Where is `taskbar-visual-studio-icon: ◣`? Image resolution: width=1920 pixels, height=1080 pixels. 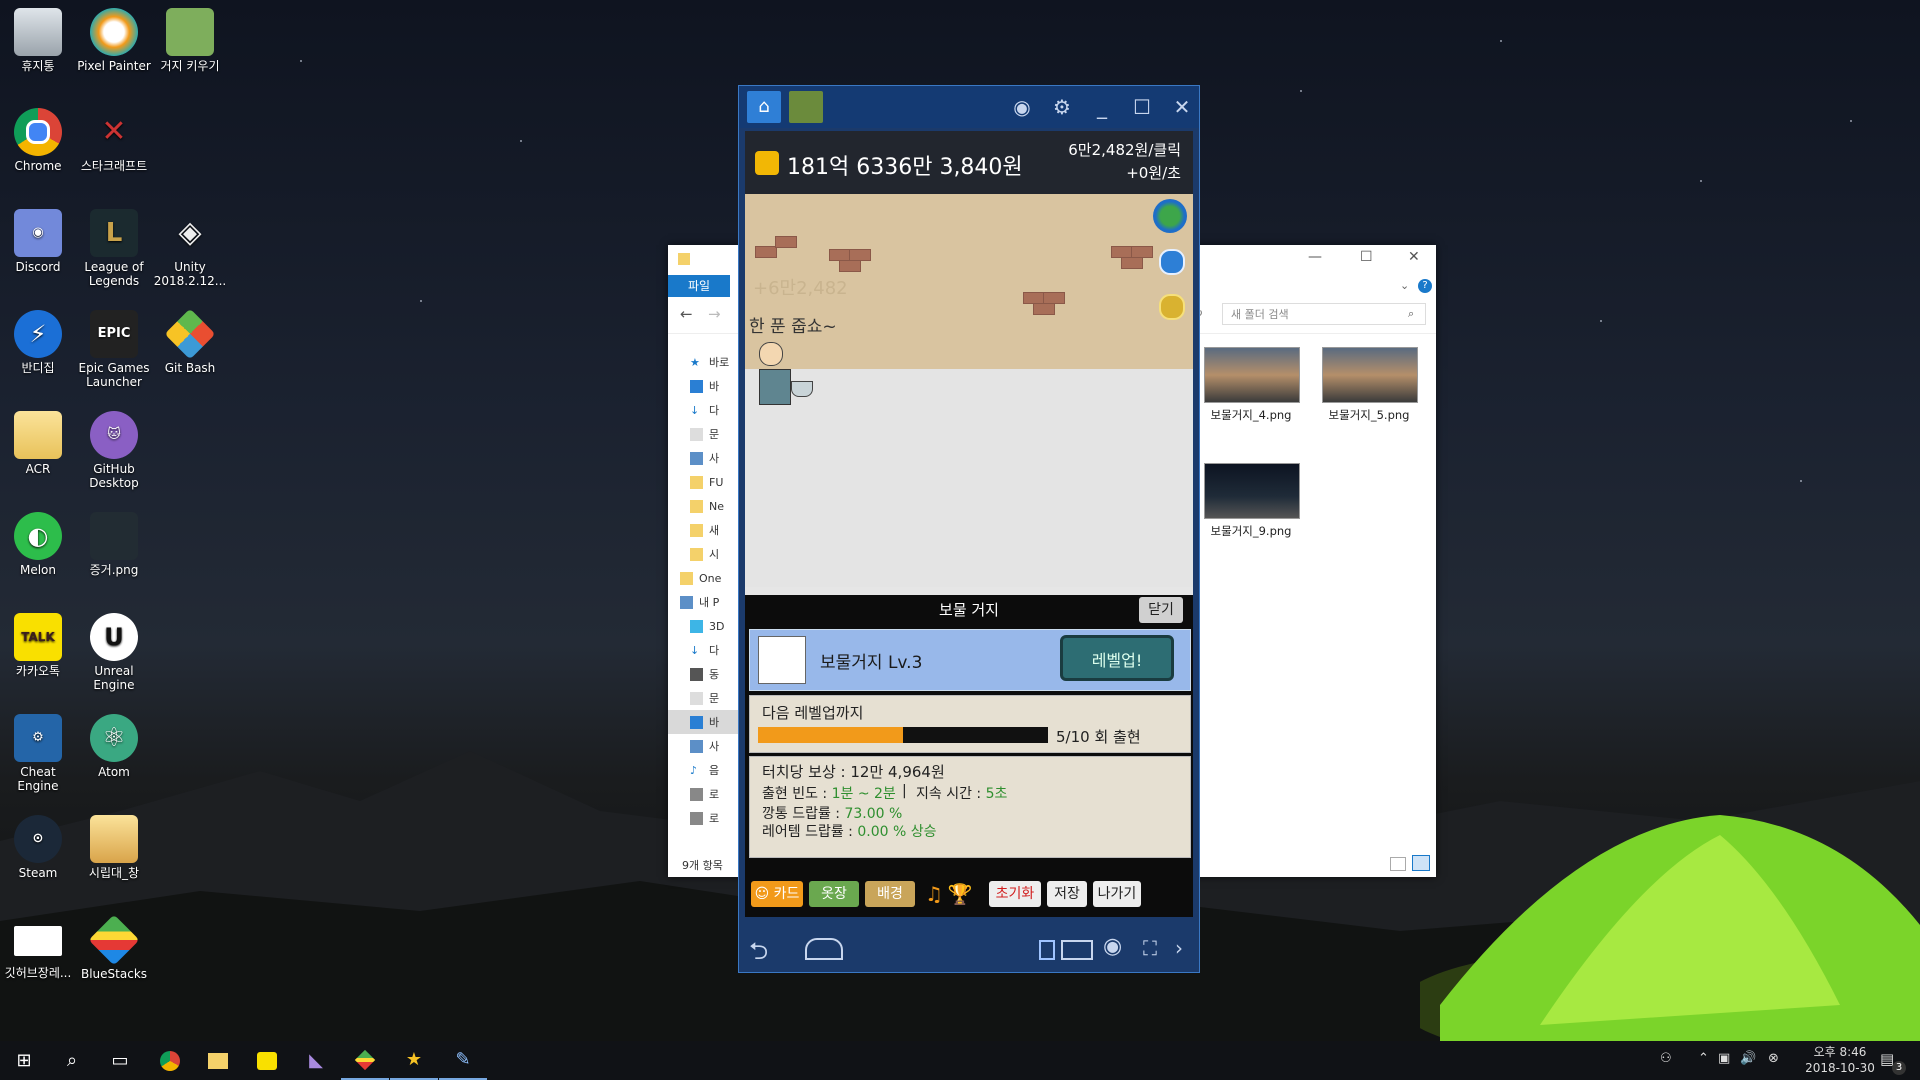 taskbar-visual-studio-icon: ◣ is located at coordinates (316, 1060).